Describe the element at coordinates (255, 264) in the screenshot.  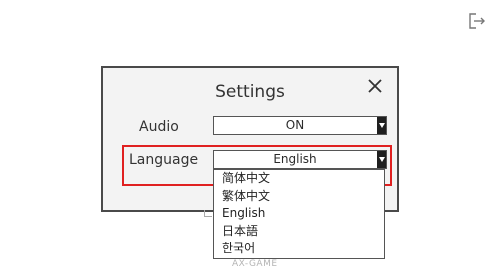
I see `footer-text: AX-GAME` at that location.